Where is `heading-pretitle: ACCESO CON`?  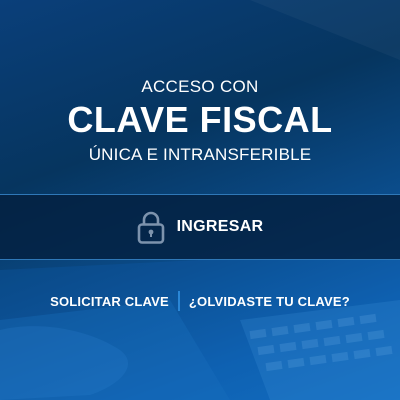
heading-pretitle: ACCESO CON is located at coordinates (200, 86).